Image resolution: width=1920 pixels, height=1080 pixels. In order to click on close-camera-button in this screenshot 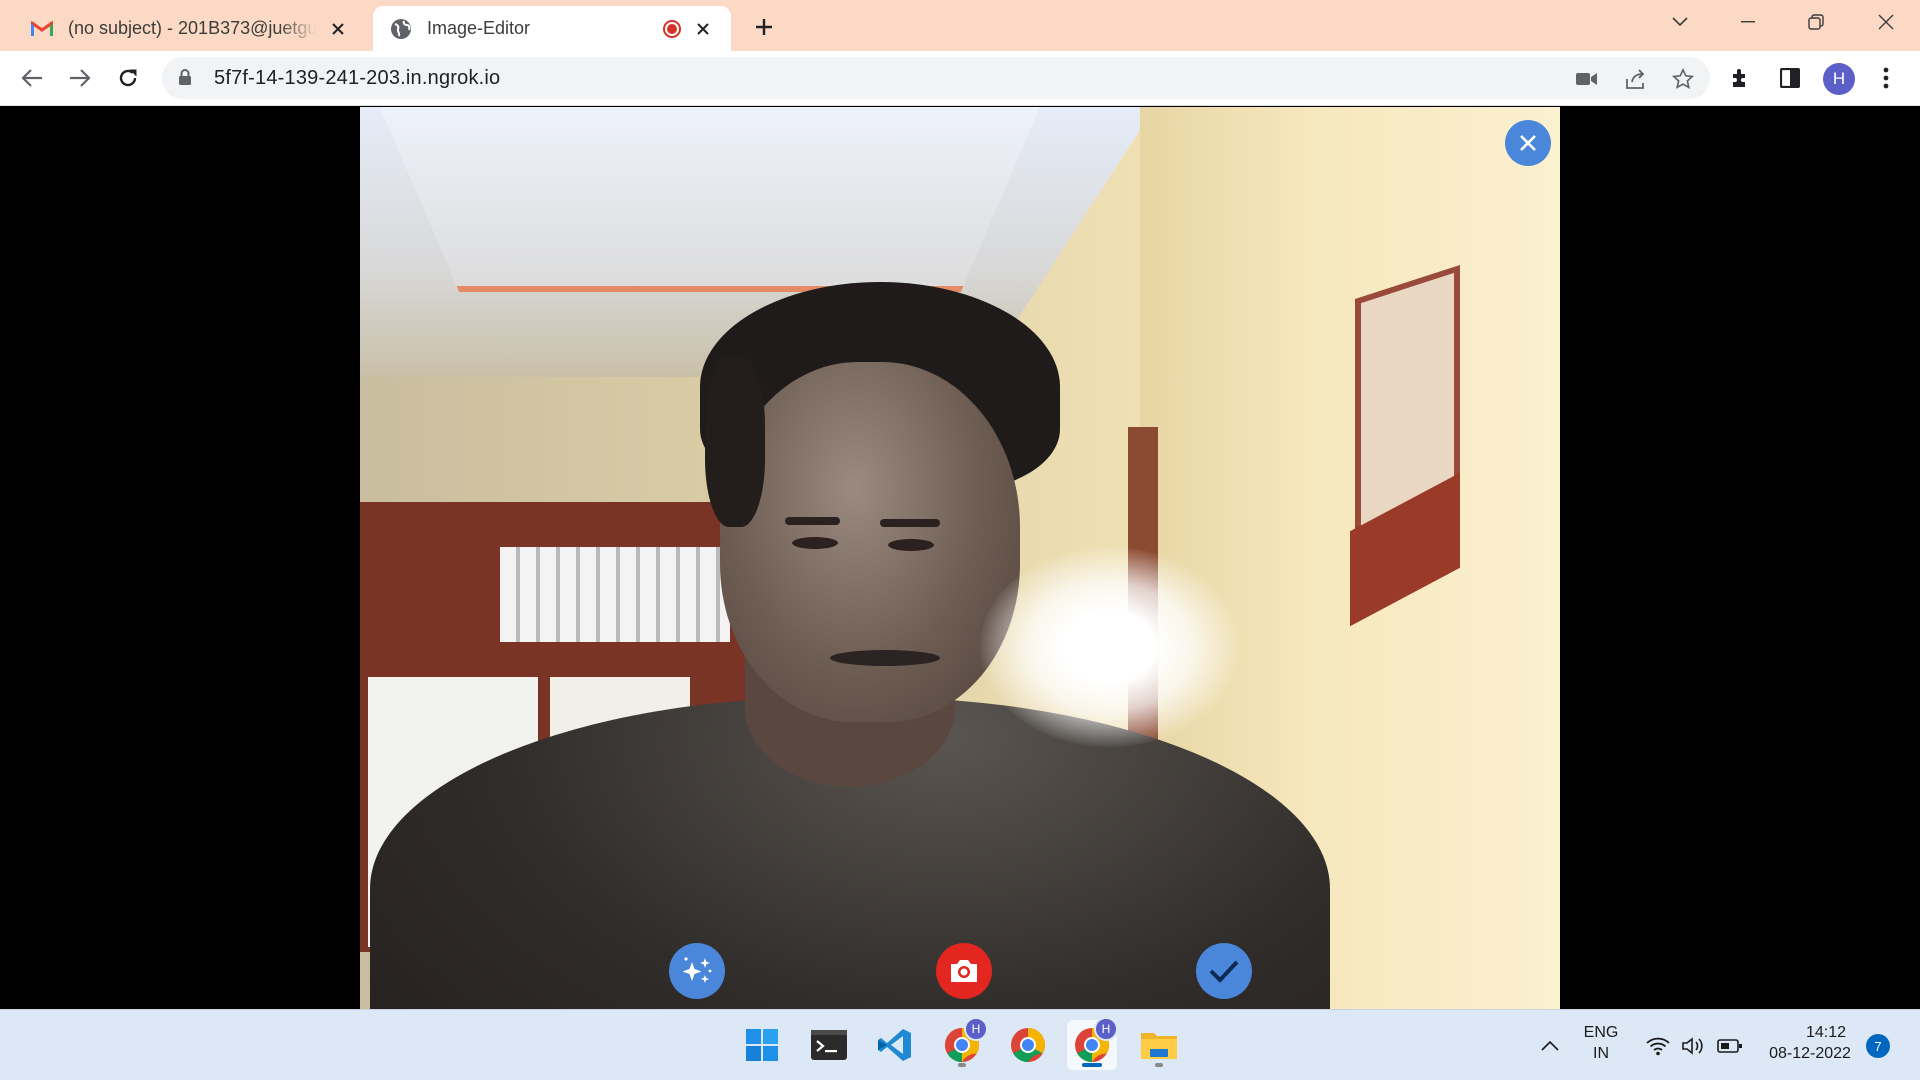, I will do `click(1528, 143)`.